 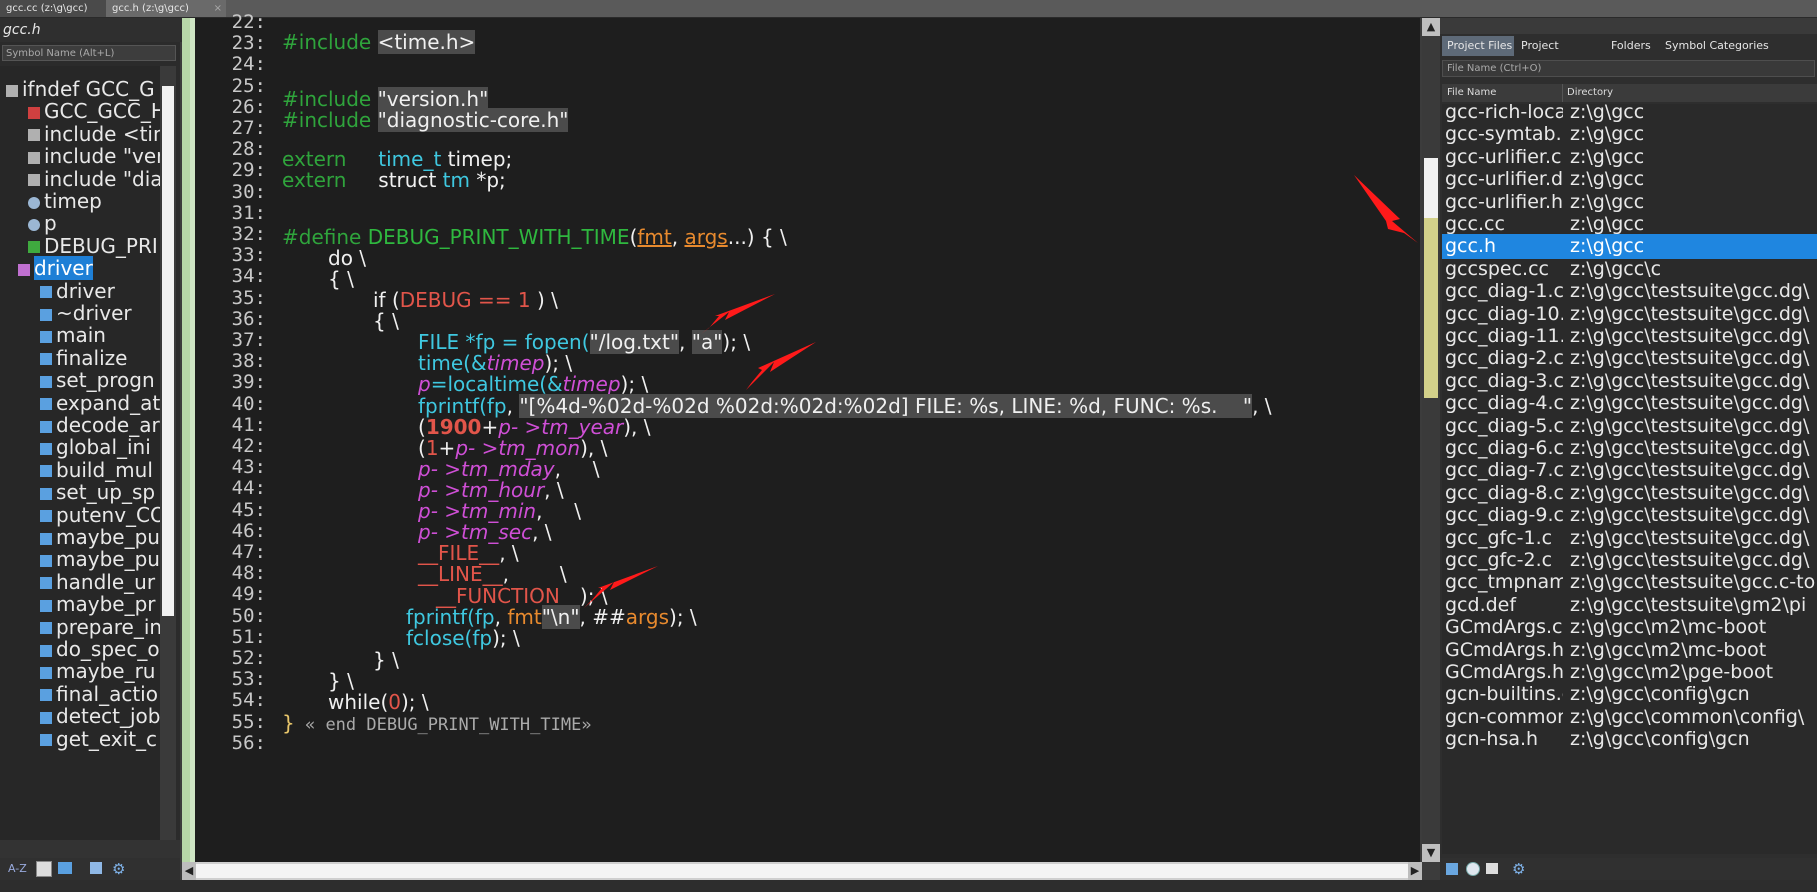 What do you see at coordinates (1628, 26) in the screenshot?
I see `panel-grip` at bounding box center [1628, 26].